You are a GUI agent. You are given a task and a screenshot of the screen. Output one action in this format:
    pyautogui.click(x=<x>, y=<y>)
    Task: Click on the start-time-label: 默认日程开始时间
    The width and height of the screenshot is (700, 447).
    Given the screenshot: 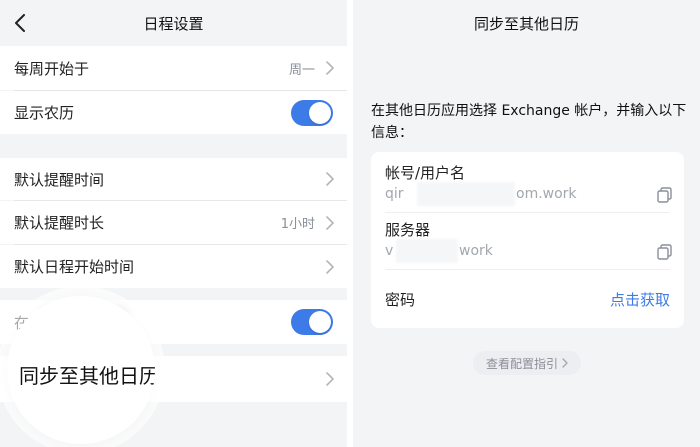 What is the action you would take?
    pyautogui.click(x=74, y=267)
    